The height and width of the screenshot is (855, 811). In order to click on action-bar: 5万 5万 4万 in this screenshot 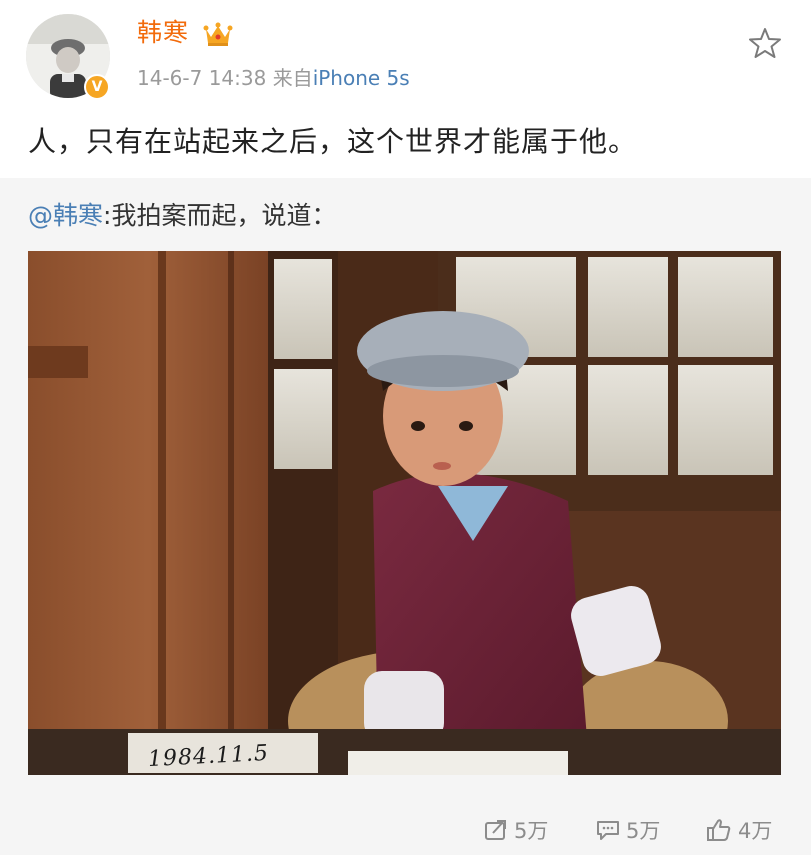, I will do `click(405, 830)`.